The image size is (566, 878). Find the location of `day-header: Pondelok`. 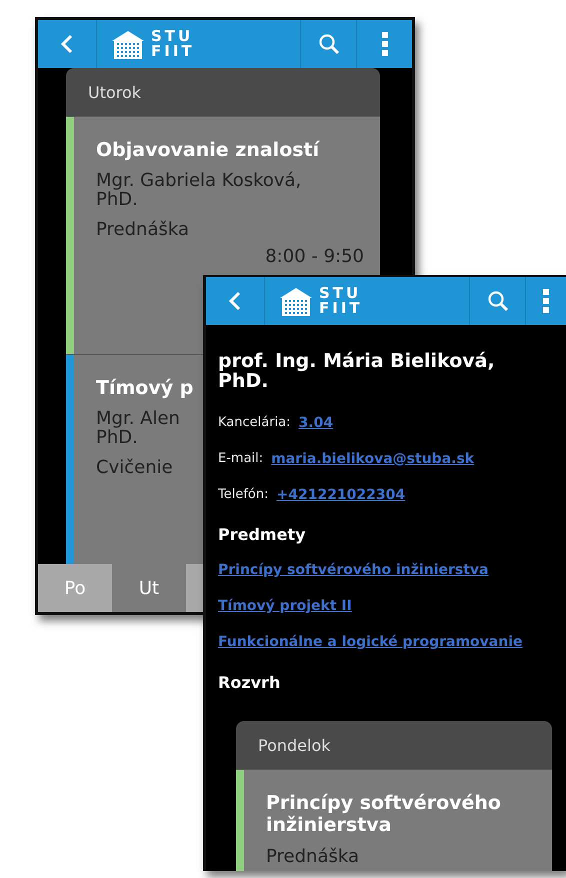

day-header: Pondelok is located at coordinates (394, 745).